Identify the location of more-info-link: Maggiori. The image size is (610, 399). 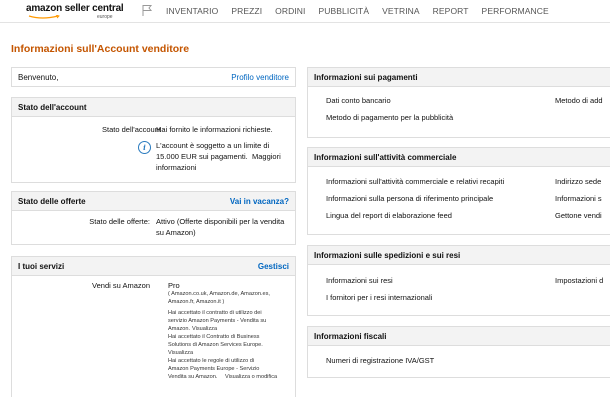
(266, 156).